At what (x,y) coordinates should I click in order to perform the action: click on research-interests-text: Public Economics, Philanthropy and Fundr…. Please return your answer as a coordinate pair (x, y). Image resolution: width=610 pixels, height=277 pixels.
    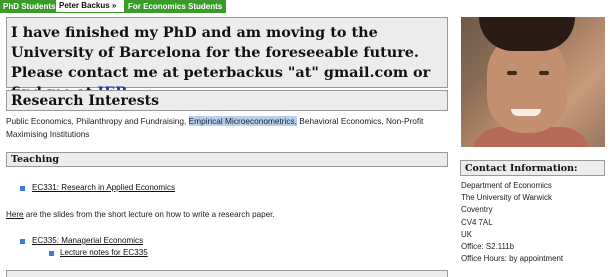
    Looking at the image, I should click on (228, 128).